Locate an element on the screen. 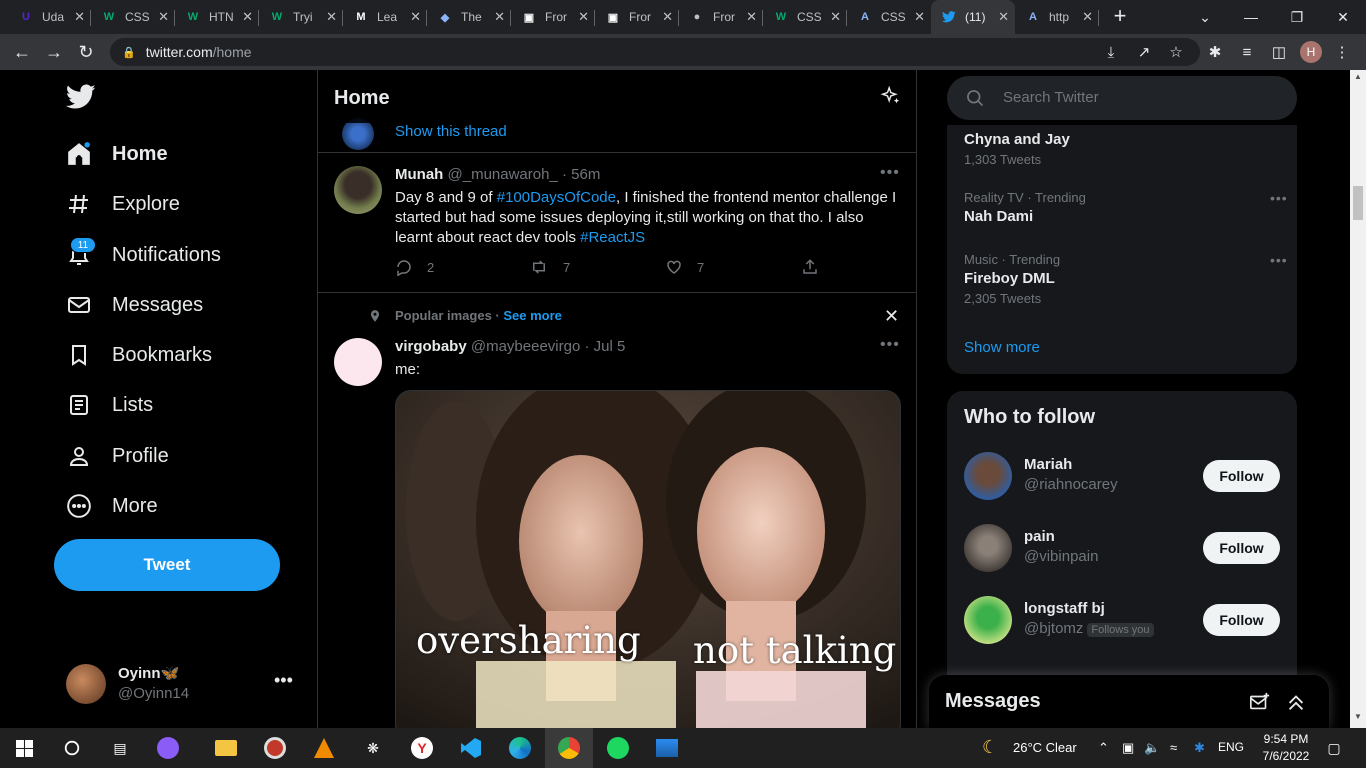  restore-button: ❐ is located at coordinates (1297, 17).